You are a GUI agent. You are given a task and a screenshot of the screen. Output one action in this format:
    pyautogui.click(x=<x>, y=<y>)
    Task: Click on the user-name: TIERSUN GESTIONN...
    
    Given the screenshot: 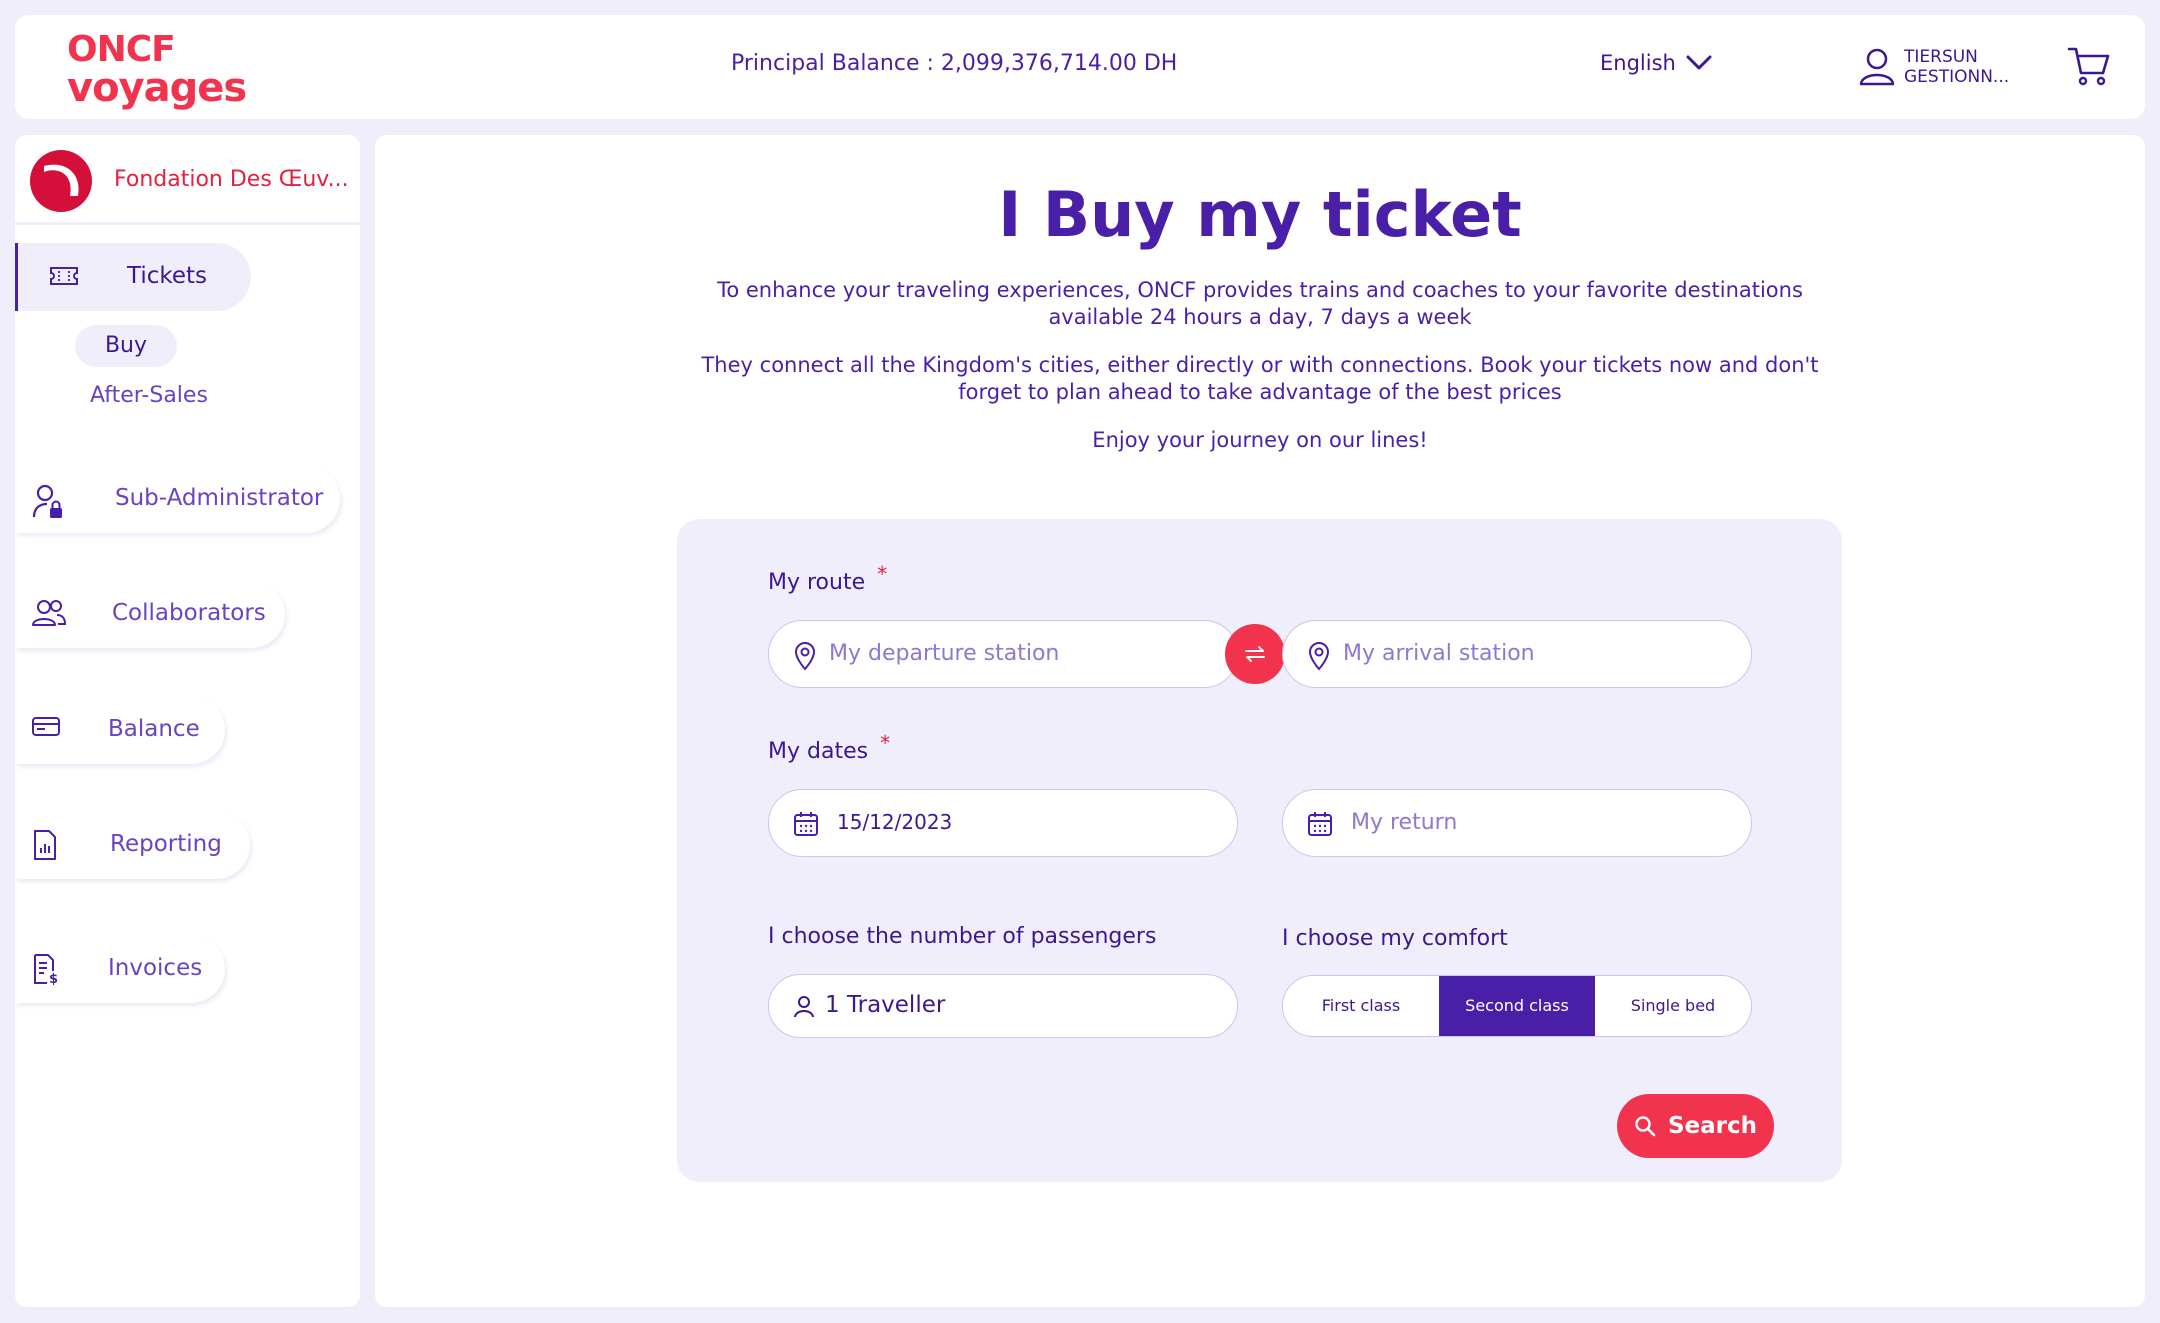 What is the action you would take?
    pyautogui.click(x=1956, y=67)
    